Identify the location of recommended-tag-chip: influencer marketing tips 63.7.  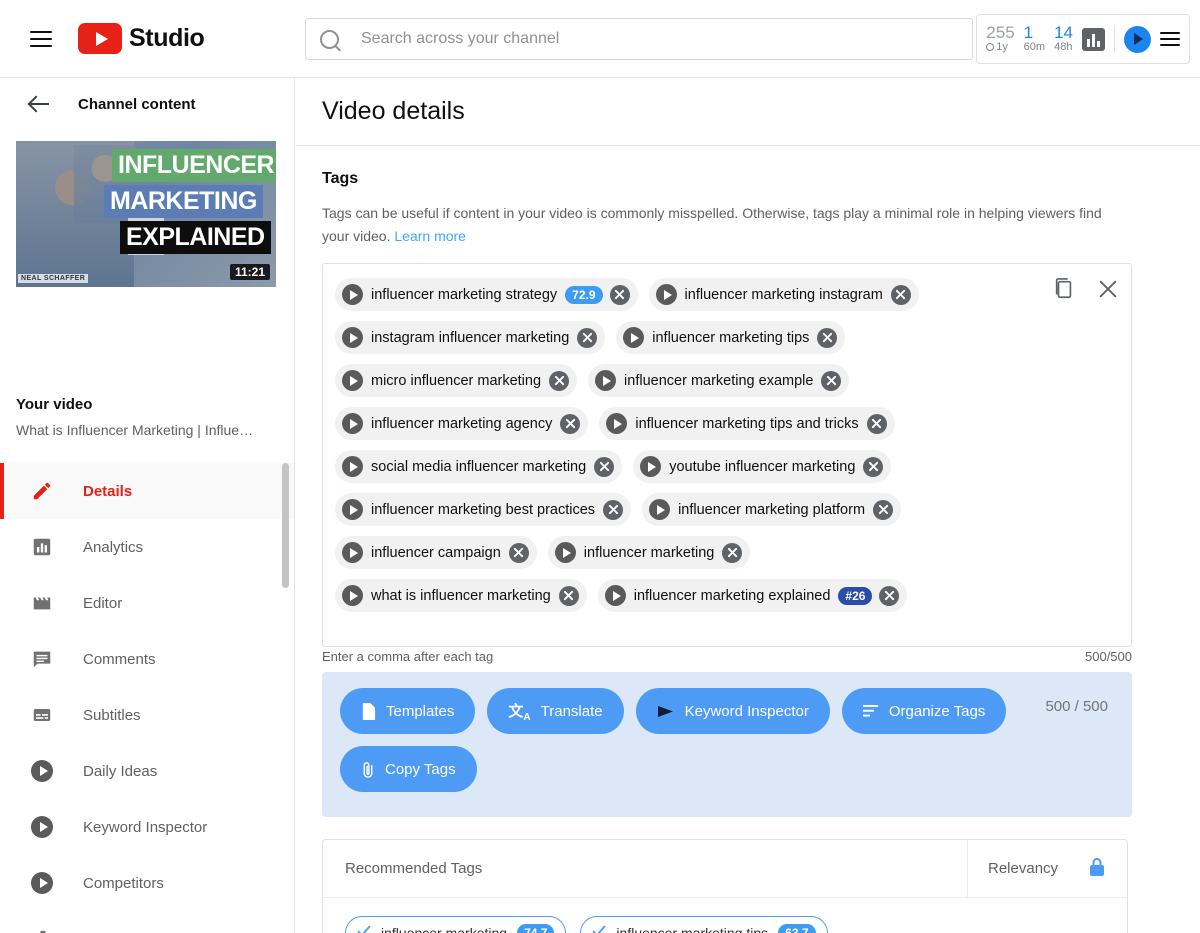
(704, 924).